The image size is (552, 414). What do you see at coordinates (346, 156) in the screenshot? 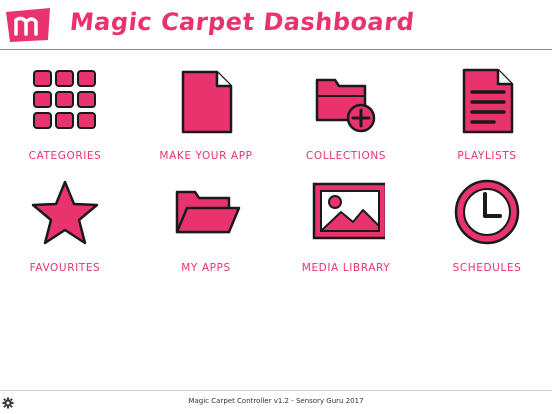
I see `tile-label: COLLECTIONS` at bounding box center [346, 156].